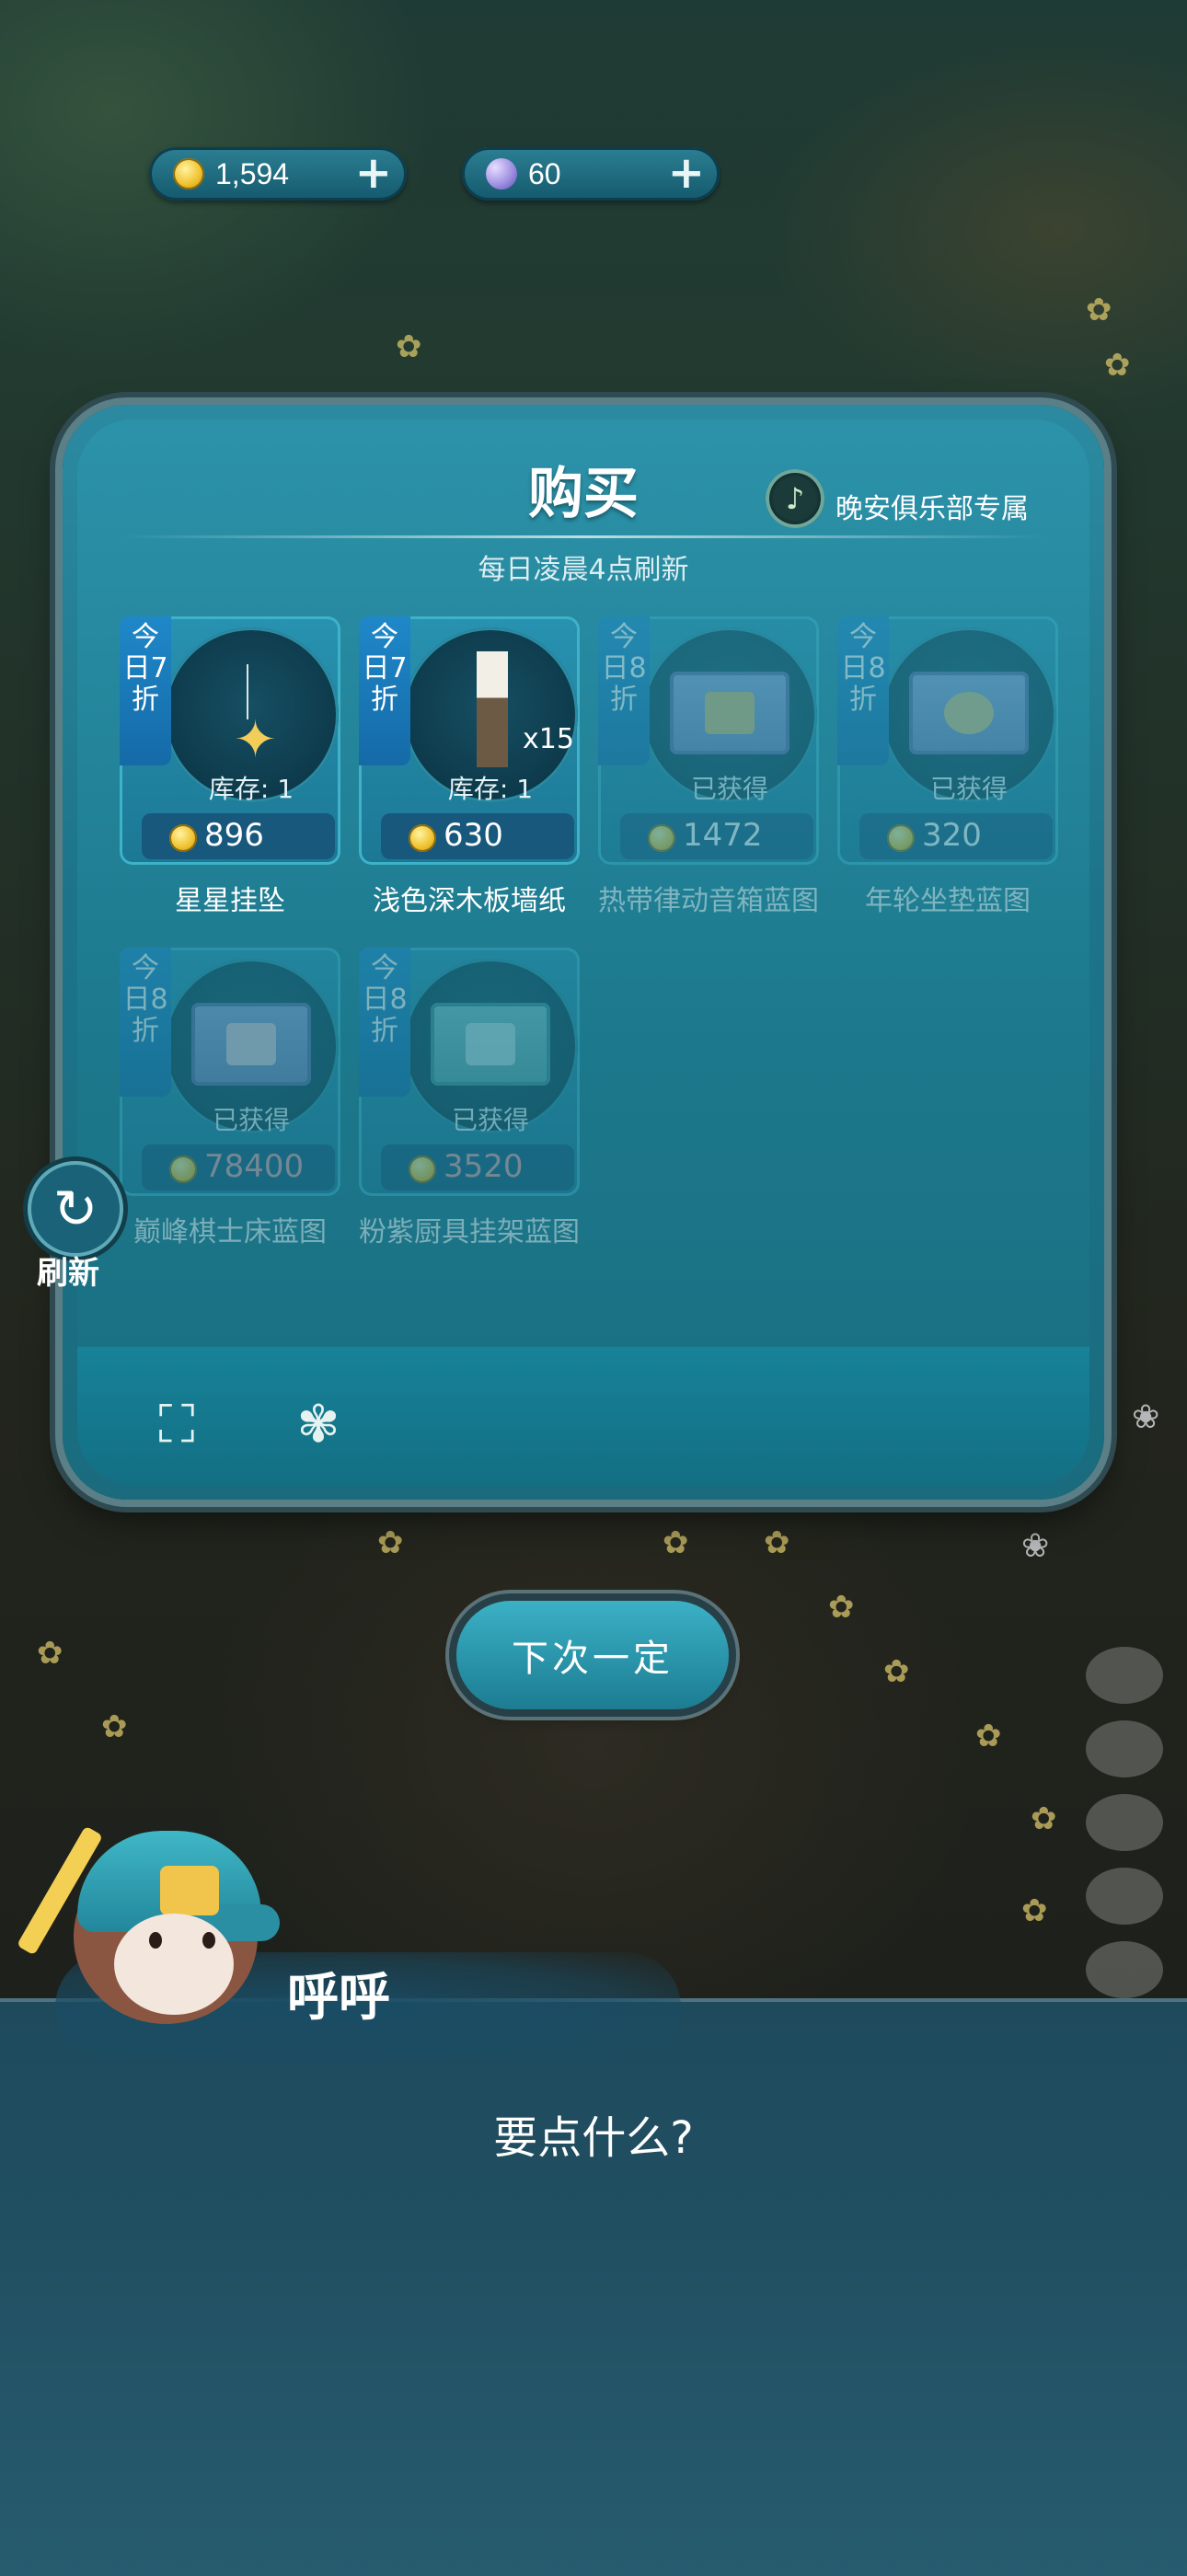 The image size is (1187, 2576). What do you see at coordinates (795, 498) in the screenshot?
I see `club-emblem-icon: ♪` at bounding box center [795, 498].